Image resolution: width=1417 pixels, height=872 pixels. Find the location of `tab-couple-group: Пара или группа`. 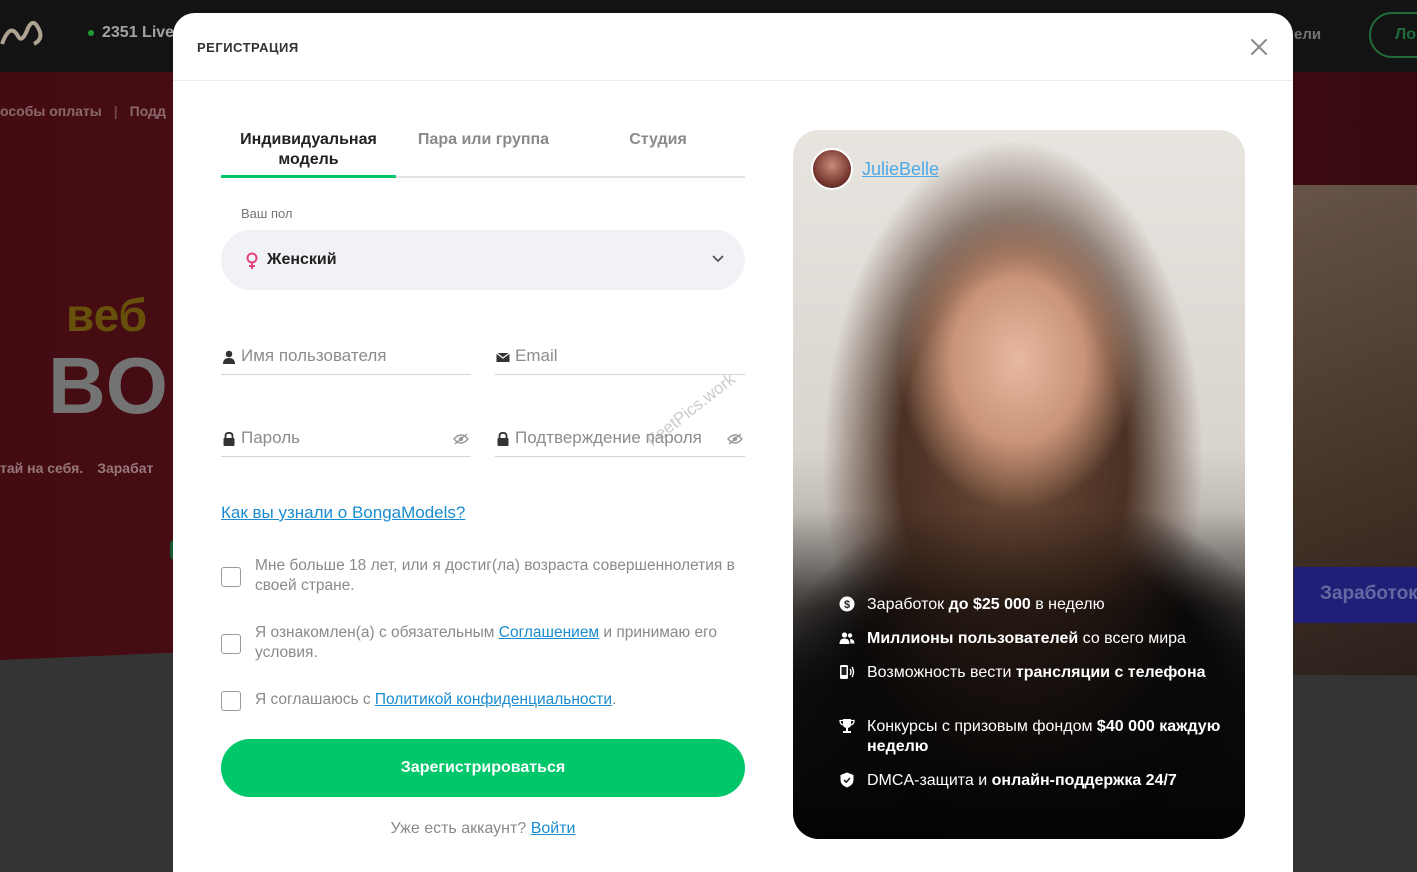

tab-couple-group: Пара или группа is located at coordinates (483, 154).